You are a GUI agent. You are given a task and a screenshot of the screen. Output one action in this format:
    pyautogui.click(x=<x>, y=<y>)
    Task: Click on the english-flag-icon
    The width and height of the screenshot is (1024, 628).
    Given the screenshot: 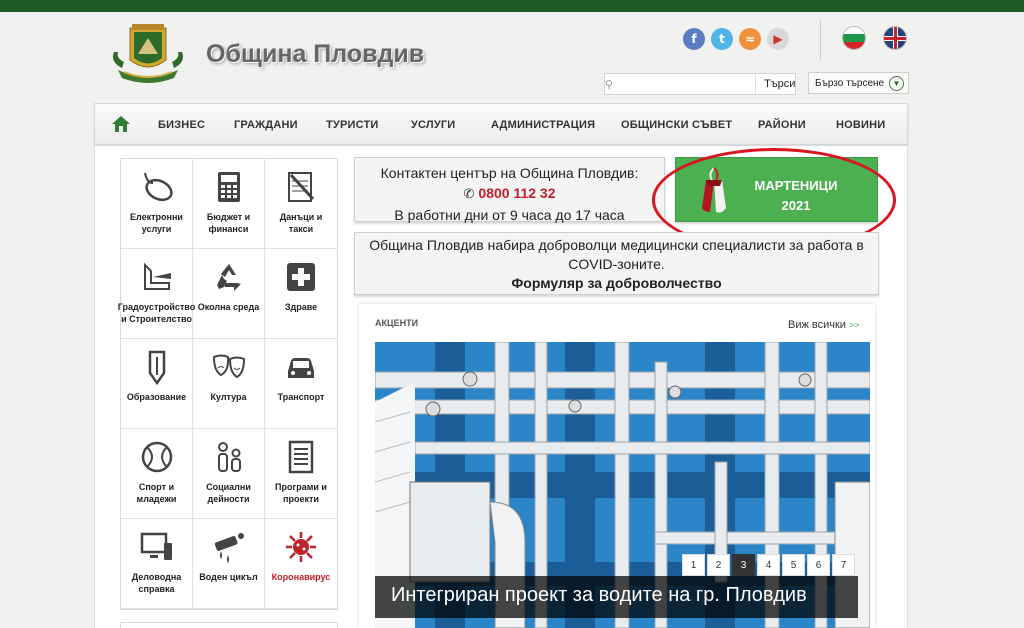 What is the action you would take?
    pyautogui.click(x=895, y=38)
    